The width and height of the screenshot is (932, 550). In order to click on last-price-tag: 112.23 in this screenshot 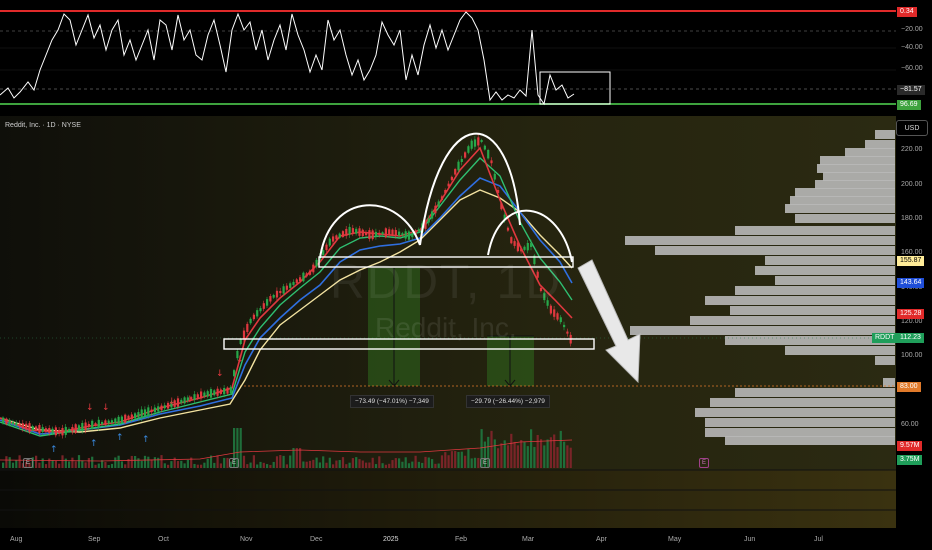, I will do `click(910, 338)`.